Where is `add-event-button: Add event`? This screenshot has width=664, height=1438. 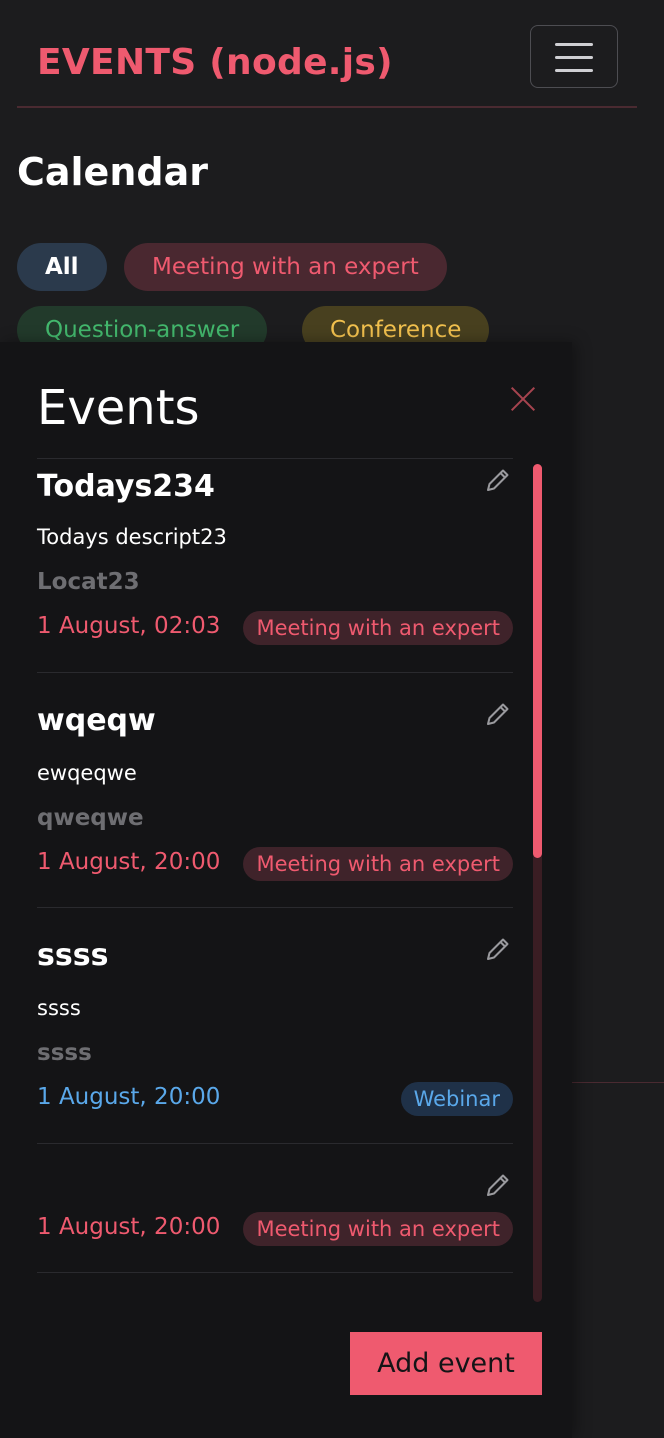
add-event-button: Add event is located at coordinates (446, 1363).